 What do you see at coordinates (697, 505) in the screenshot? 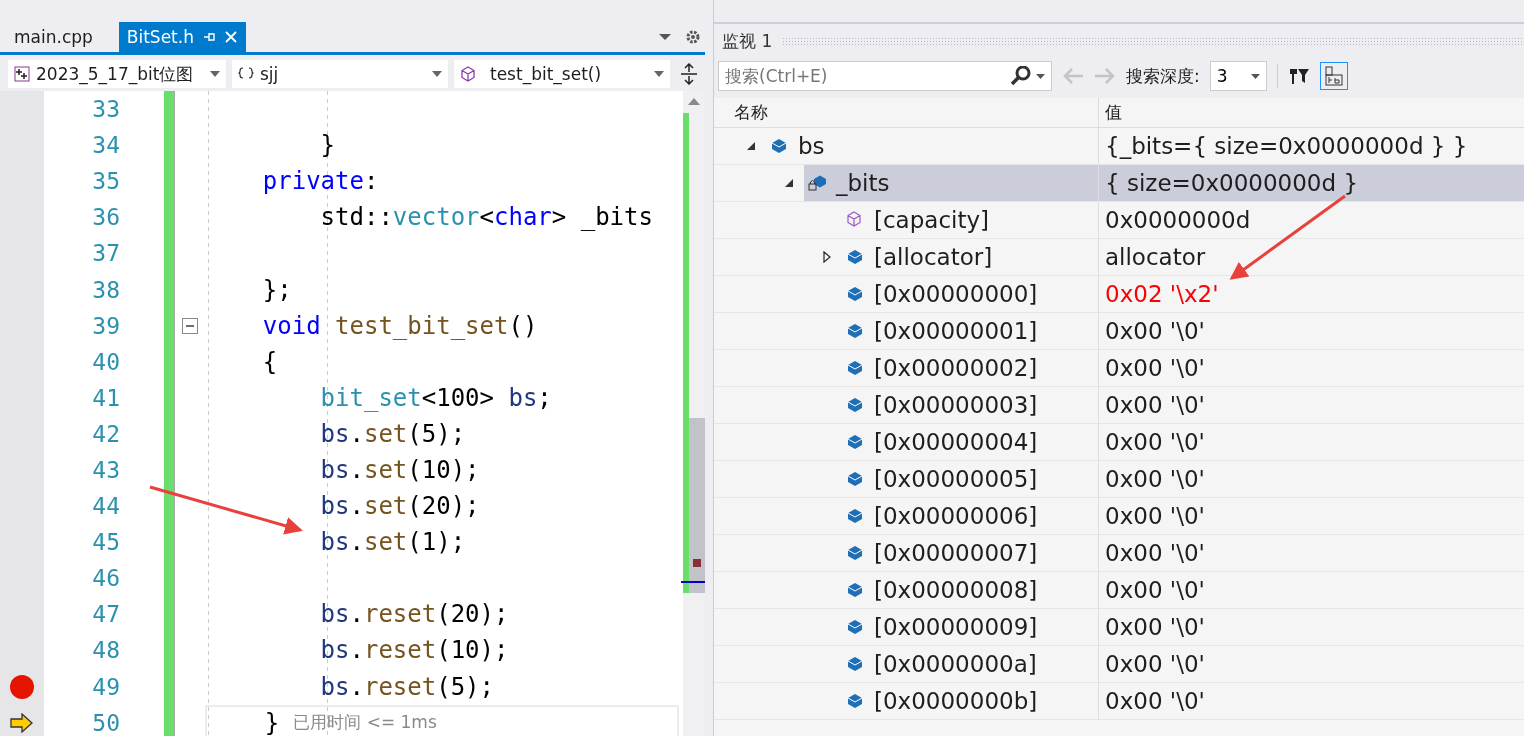
I see `scroll-thumb` at bounding box center [697, 505].